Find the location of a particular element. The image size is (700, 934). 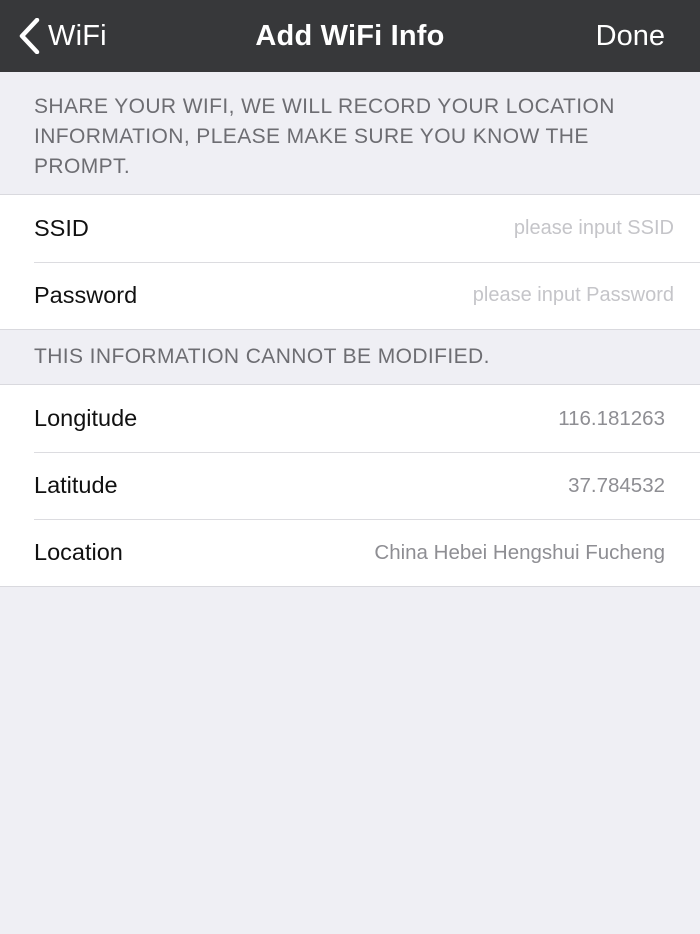

chevron-left-icon is located at coordinates (29, 36).